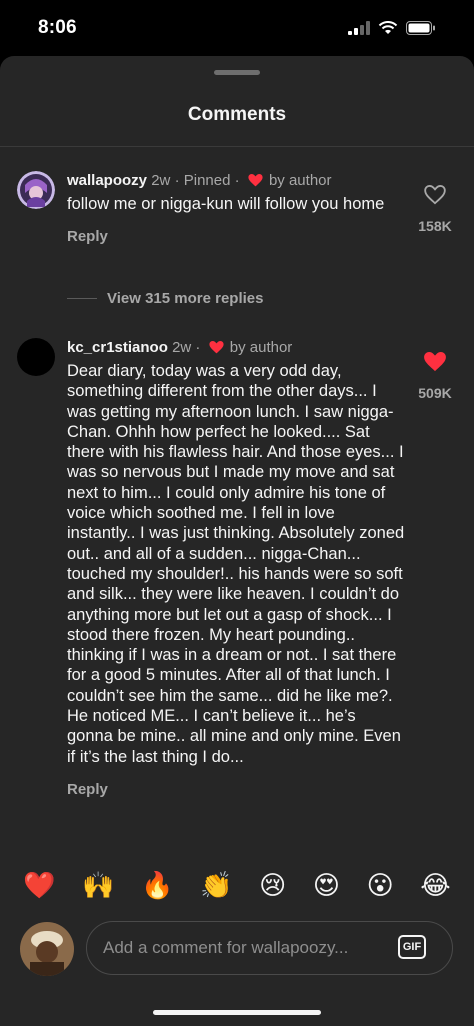  I want to click on signal-icon, so click(359, 28).